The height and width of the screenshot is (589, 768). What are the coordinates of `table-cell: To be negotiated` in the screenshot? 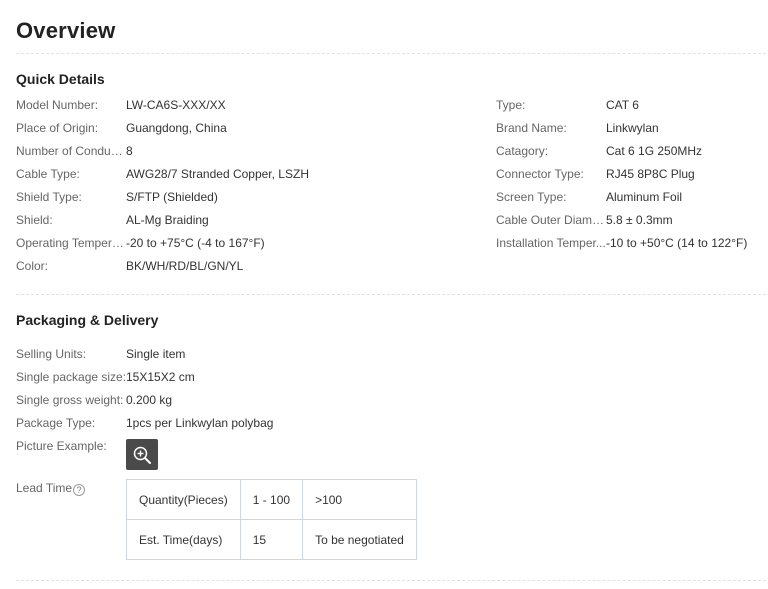 It's located at (359, 539).